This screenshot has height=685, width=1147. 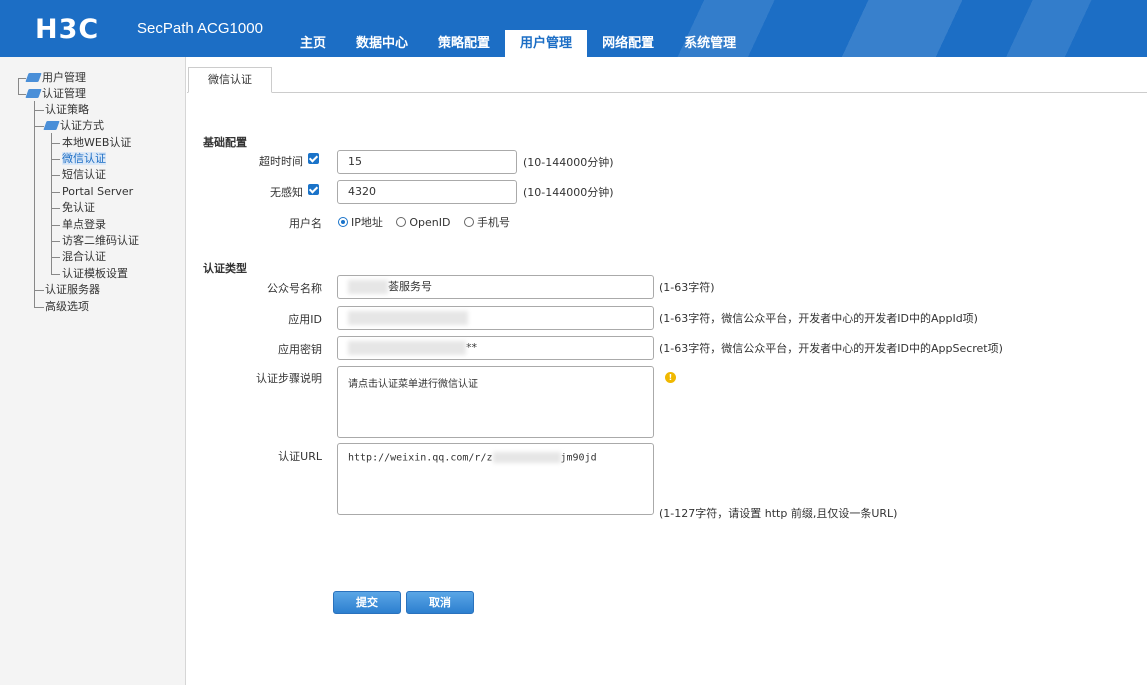 I want to click on tree-item-guest-qr: 访客二维码认证, so click(x=100, y=241).